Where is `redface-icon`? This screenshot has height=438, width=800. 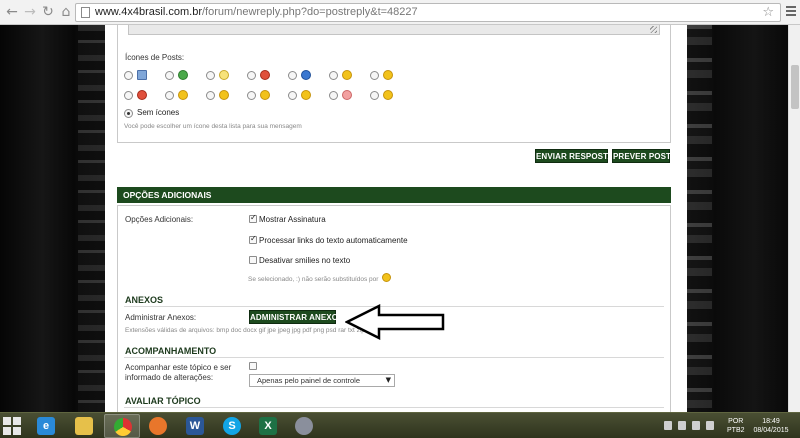
redface-icon is located at coordinates (347, 95).